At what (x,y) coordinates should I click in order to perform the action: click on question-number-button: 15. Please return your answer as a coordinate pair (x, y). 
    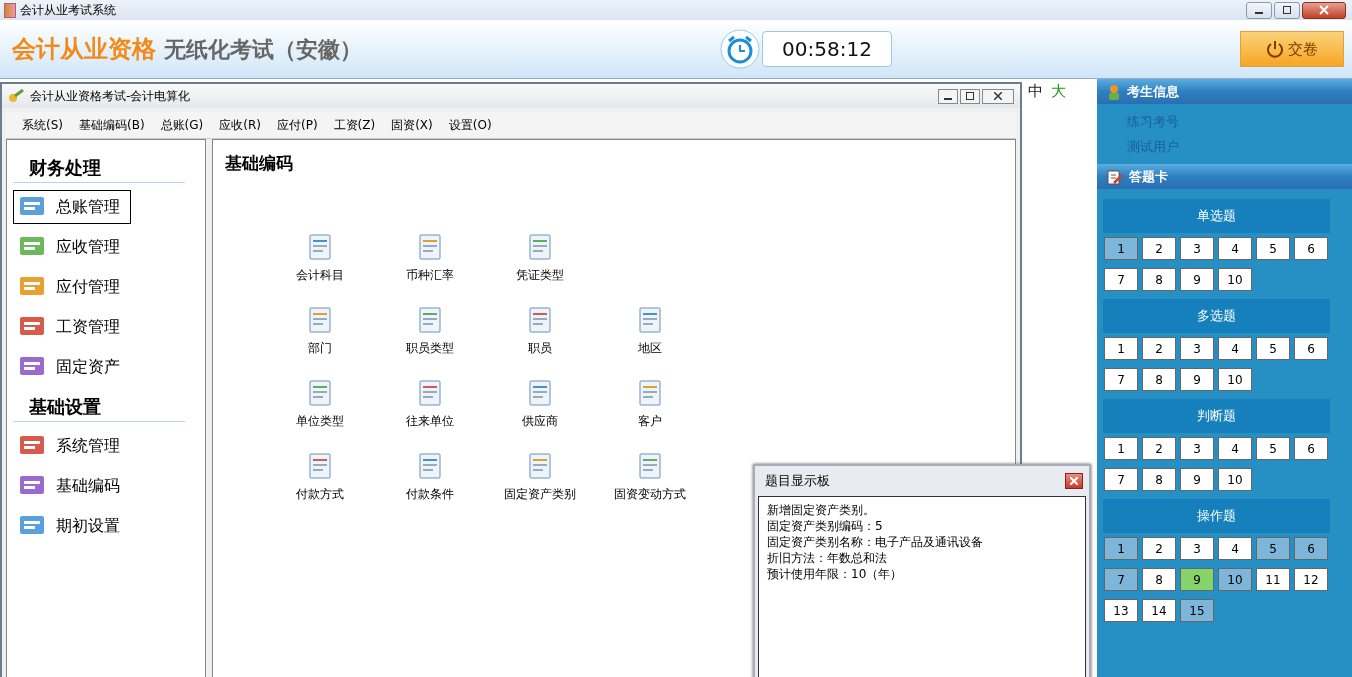
    Looking at the image, I should click on (1197, 610).